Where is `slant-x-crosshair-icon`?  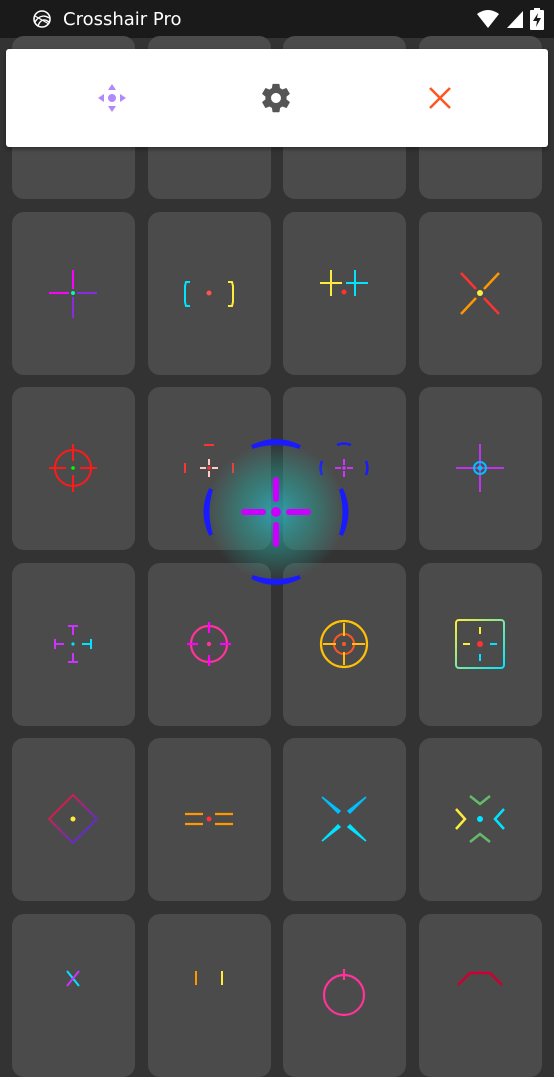
slant-x-crosshair-icon is located at coordinates (344, 819).